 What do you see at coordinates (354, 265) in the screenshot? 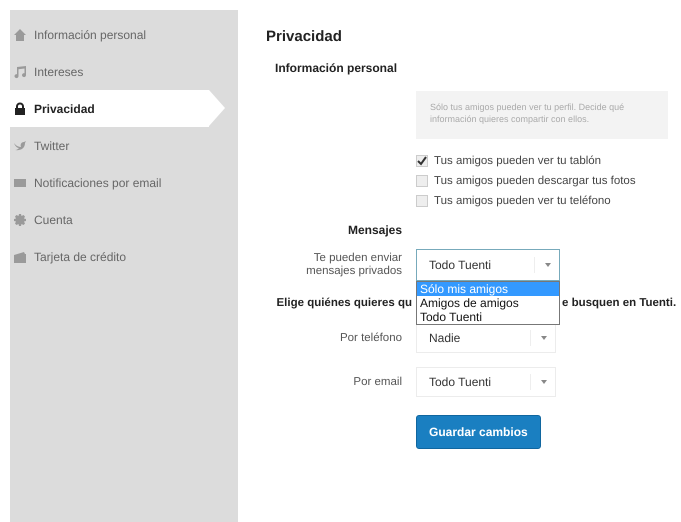
I see `field-label: Te pueden enviar mensajes privados` at bounding box center [354, 265].